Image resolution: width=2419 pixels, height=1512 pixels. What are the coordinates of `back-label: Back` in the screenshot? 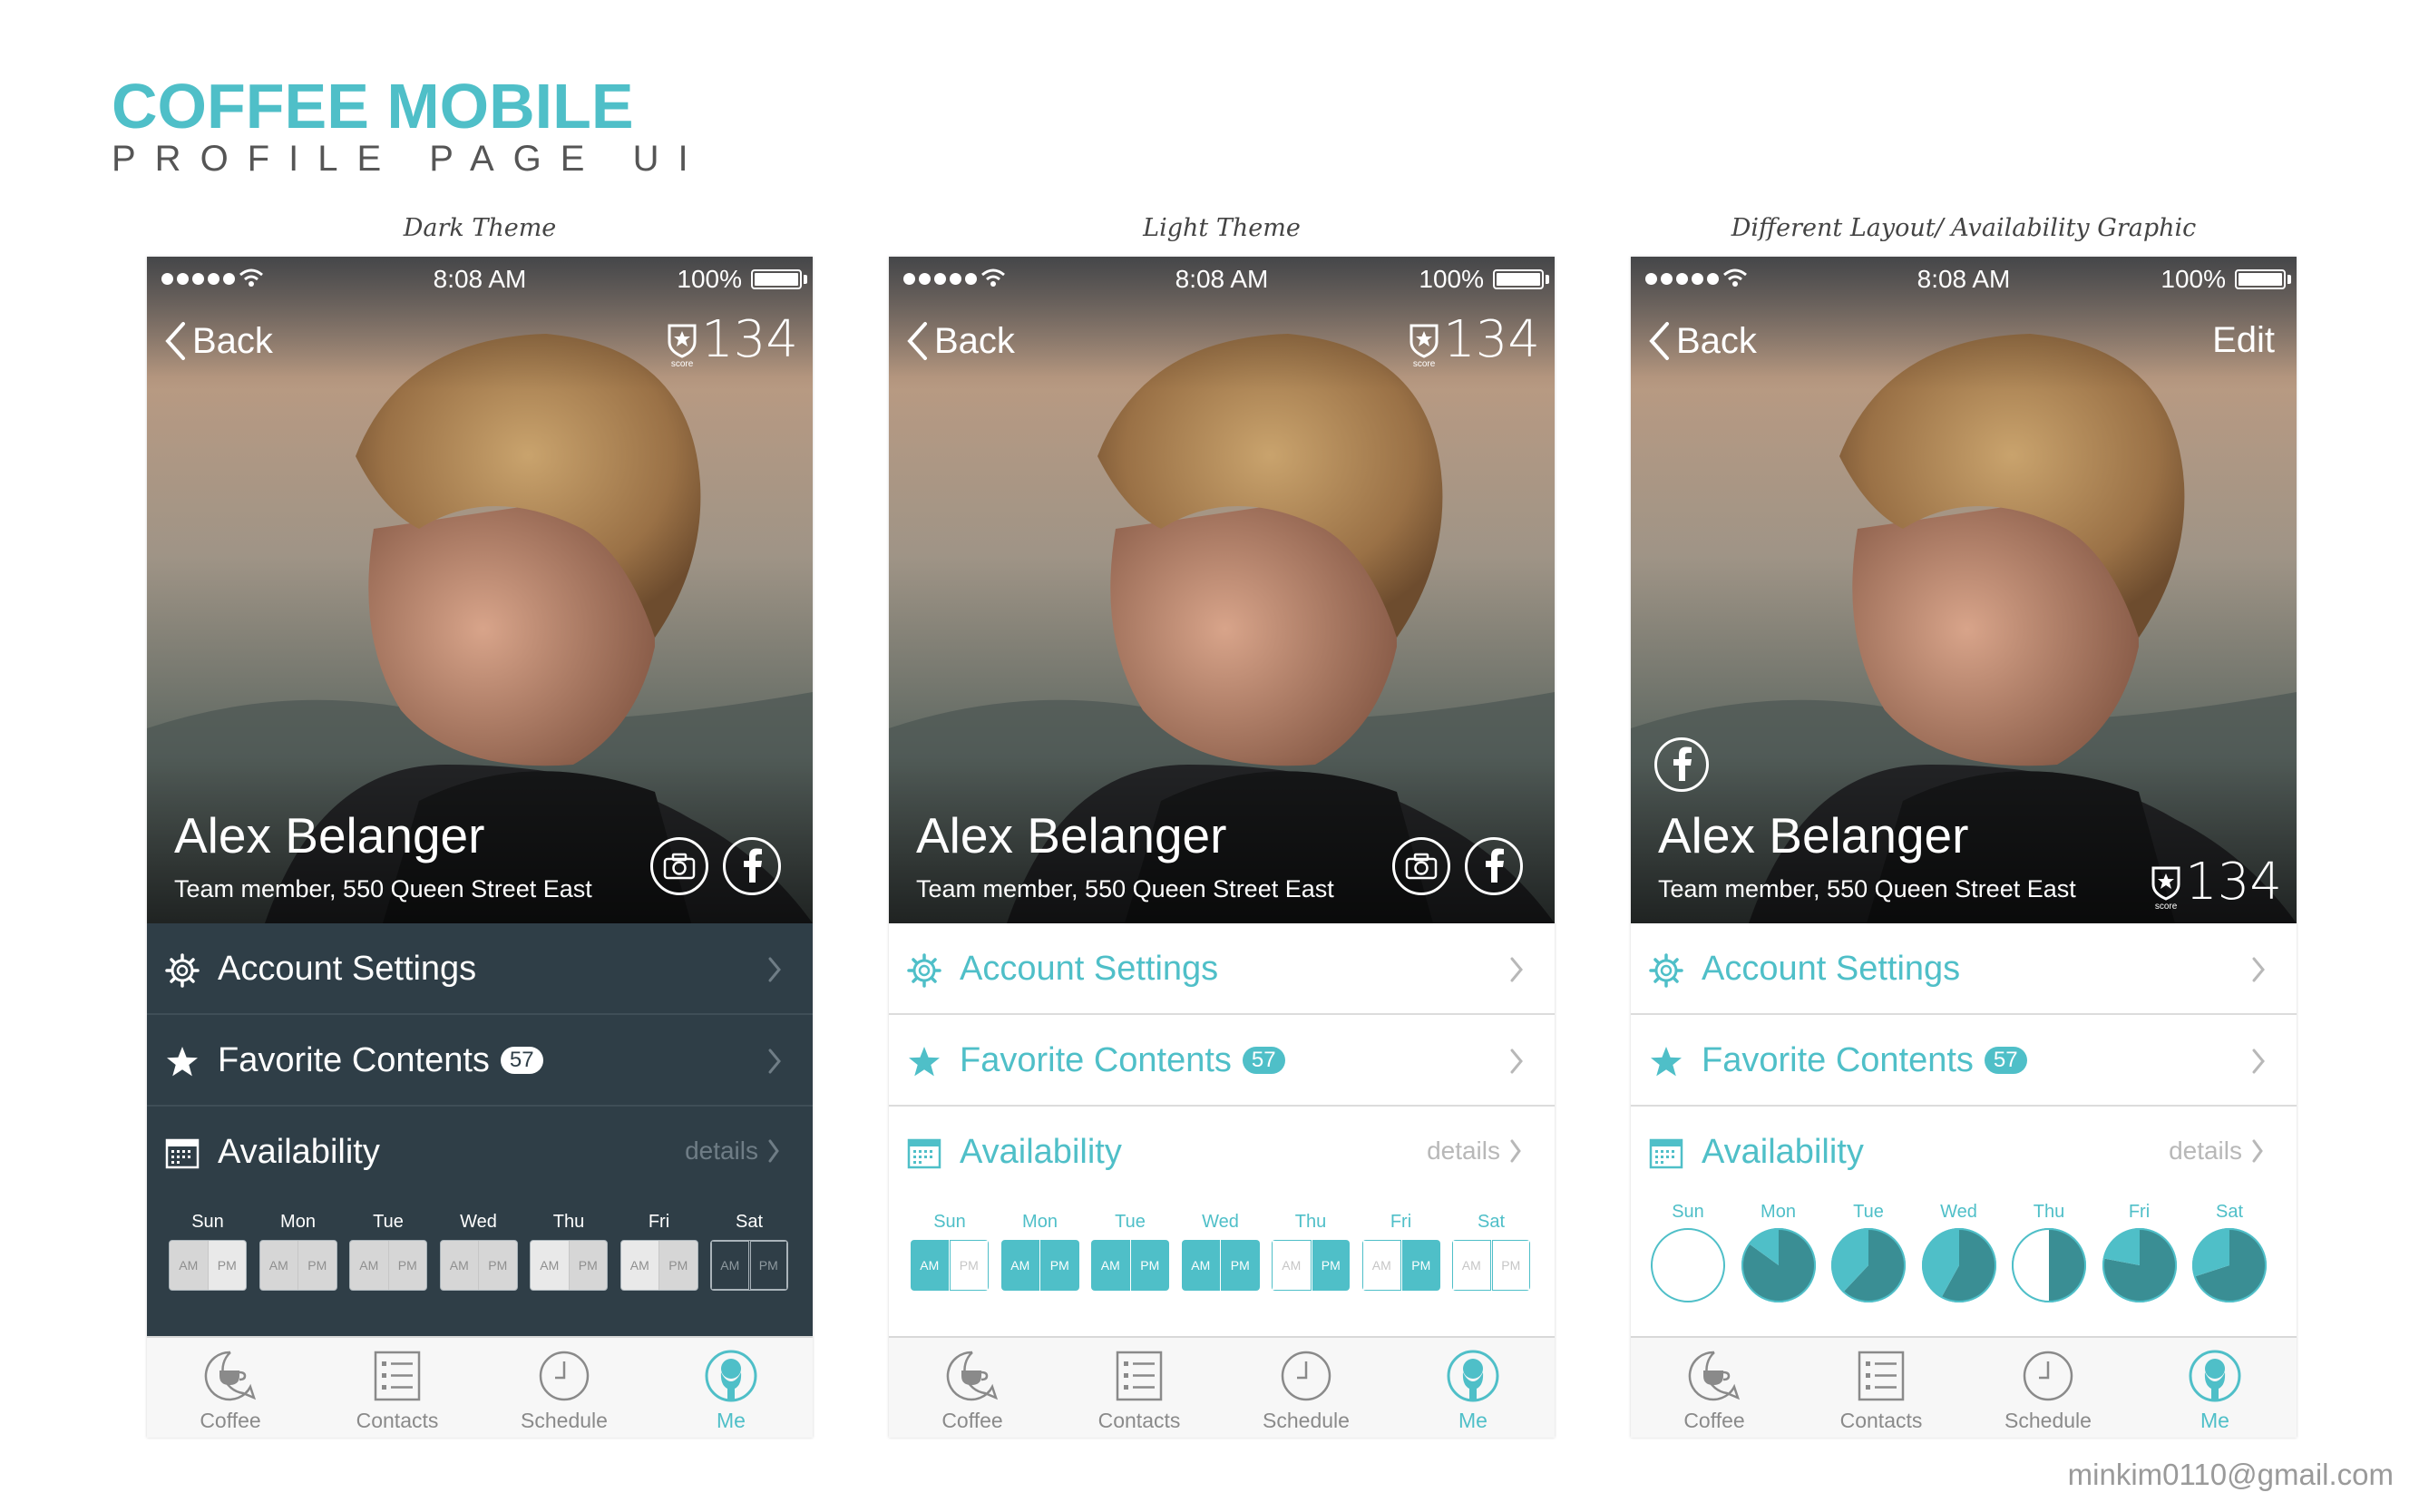 It's located at (233, 340).